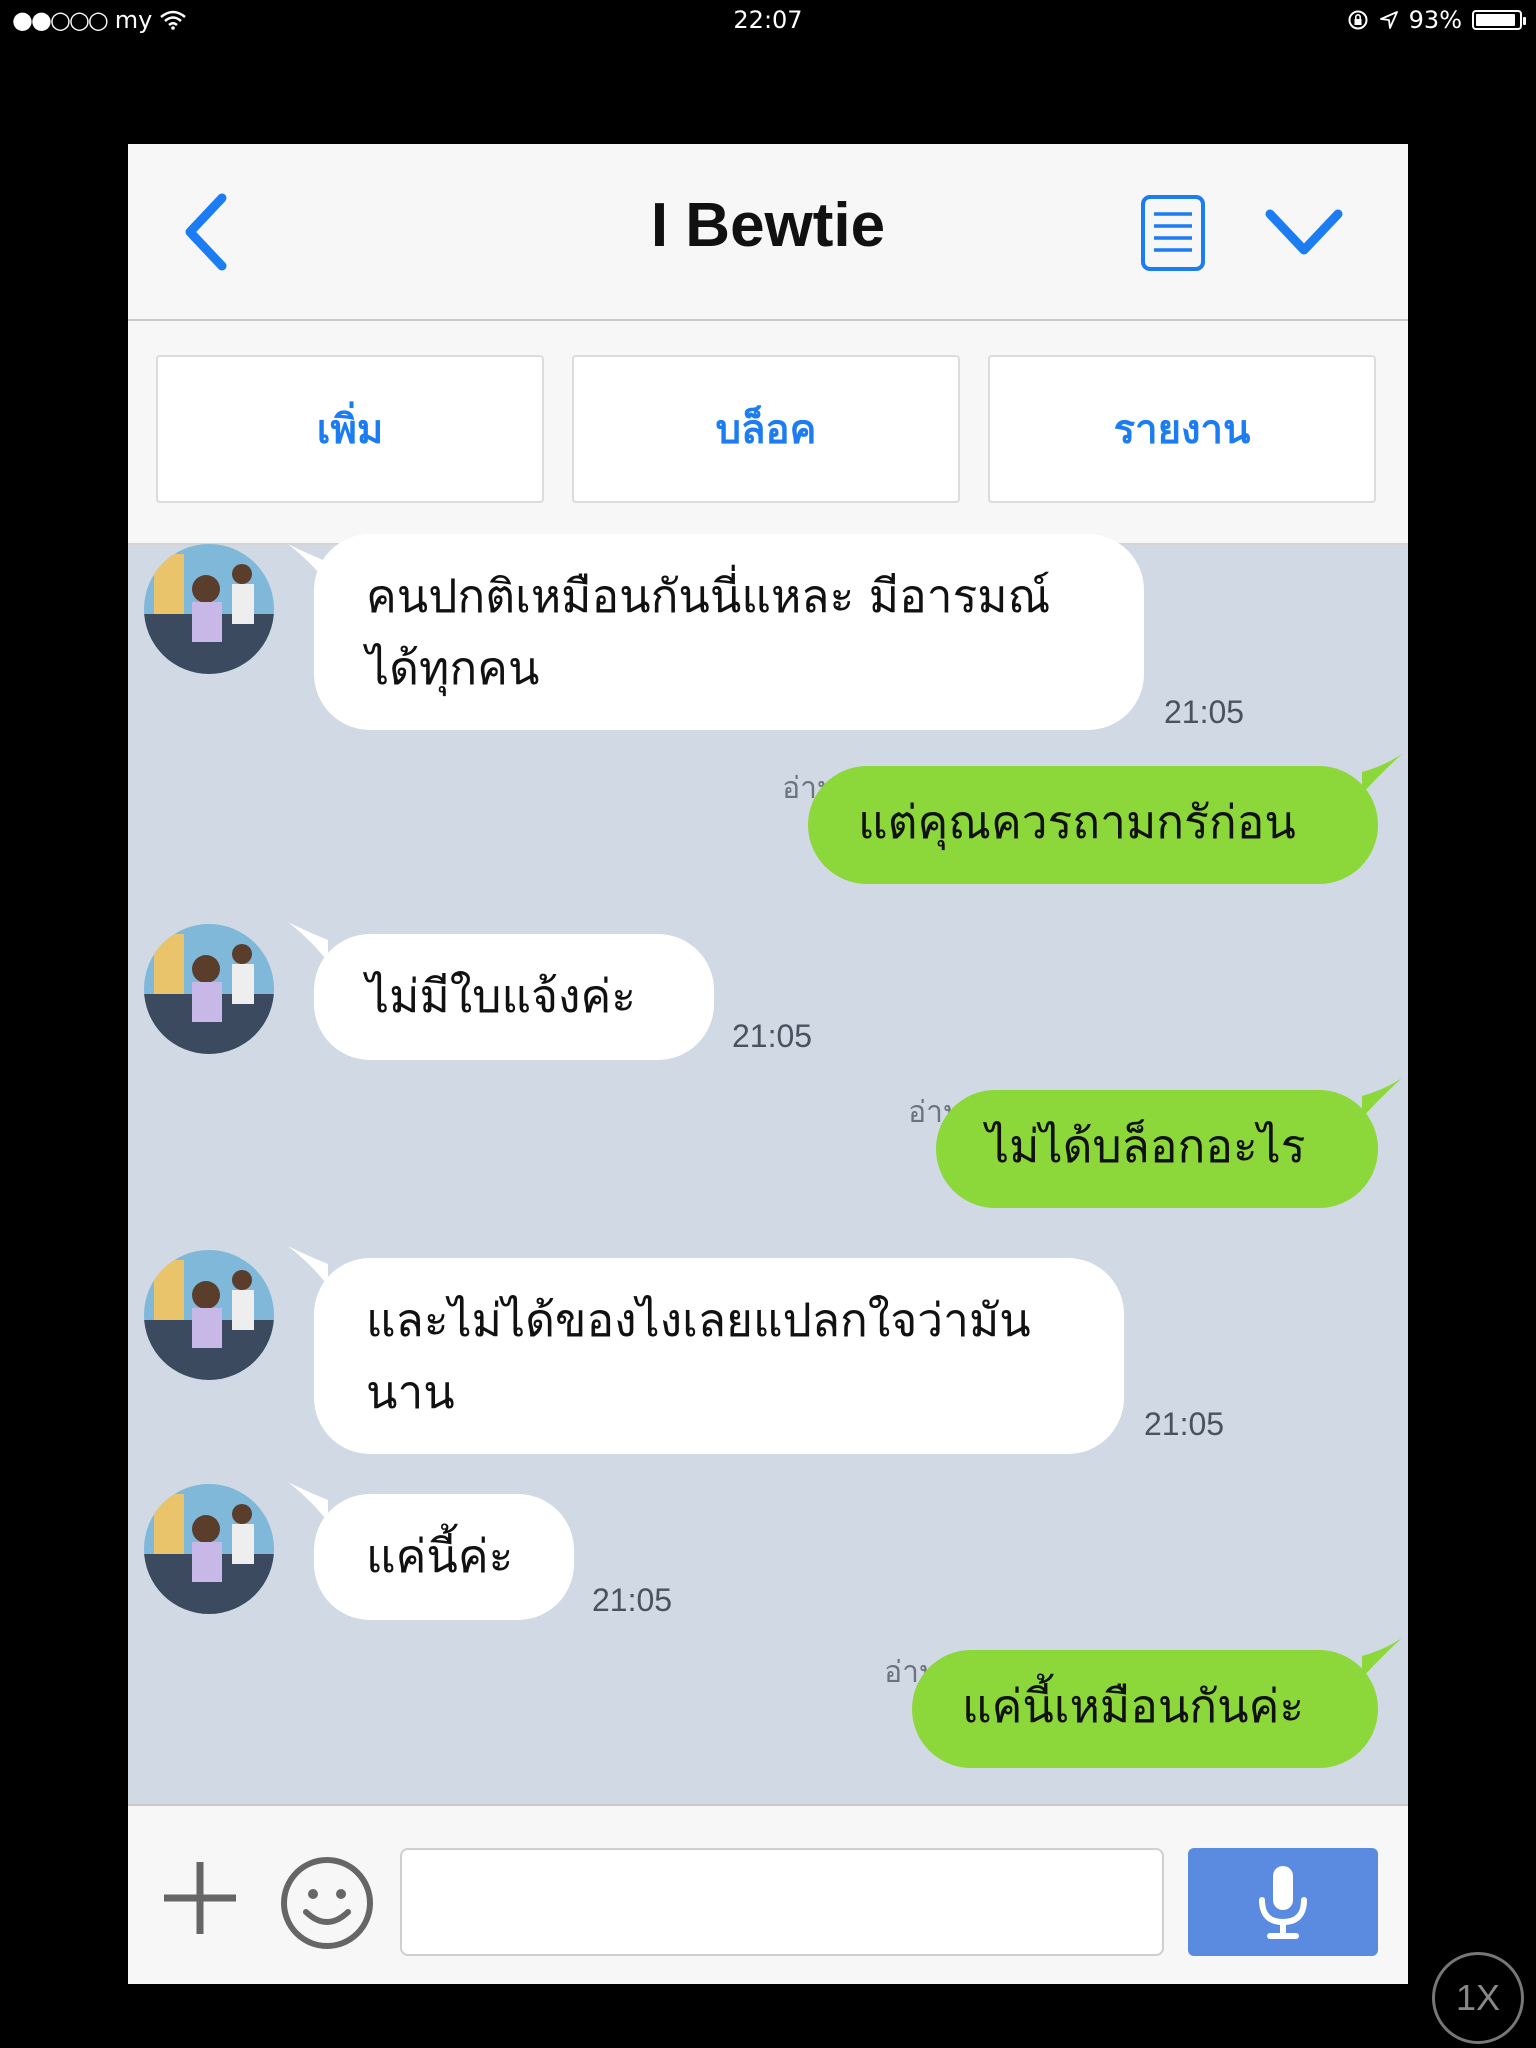 The image size is (1536, 2048). Describe the element at coordinates (1133, 1706) in the screenshot. I see `message-text: แค่นี้เหมือนกันค่ะ` at that location.